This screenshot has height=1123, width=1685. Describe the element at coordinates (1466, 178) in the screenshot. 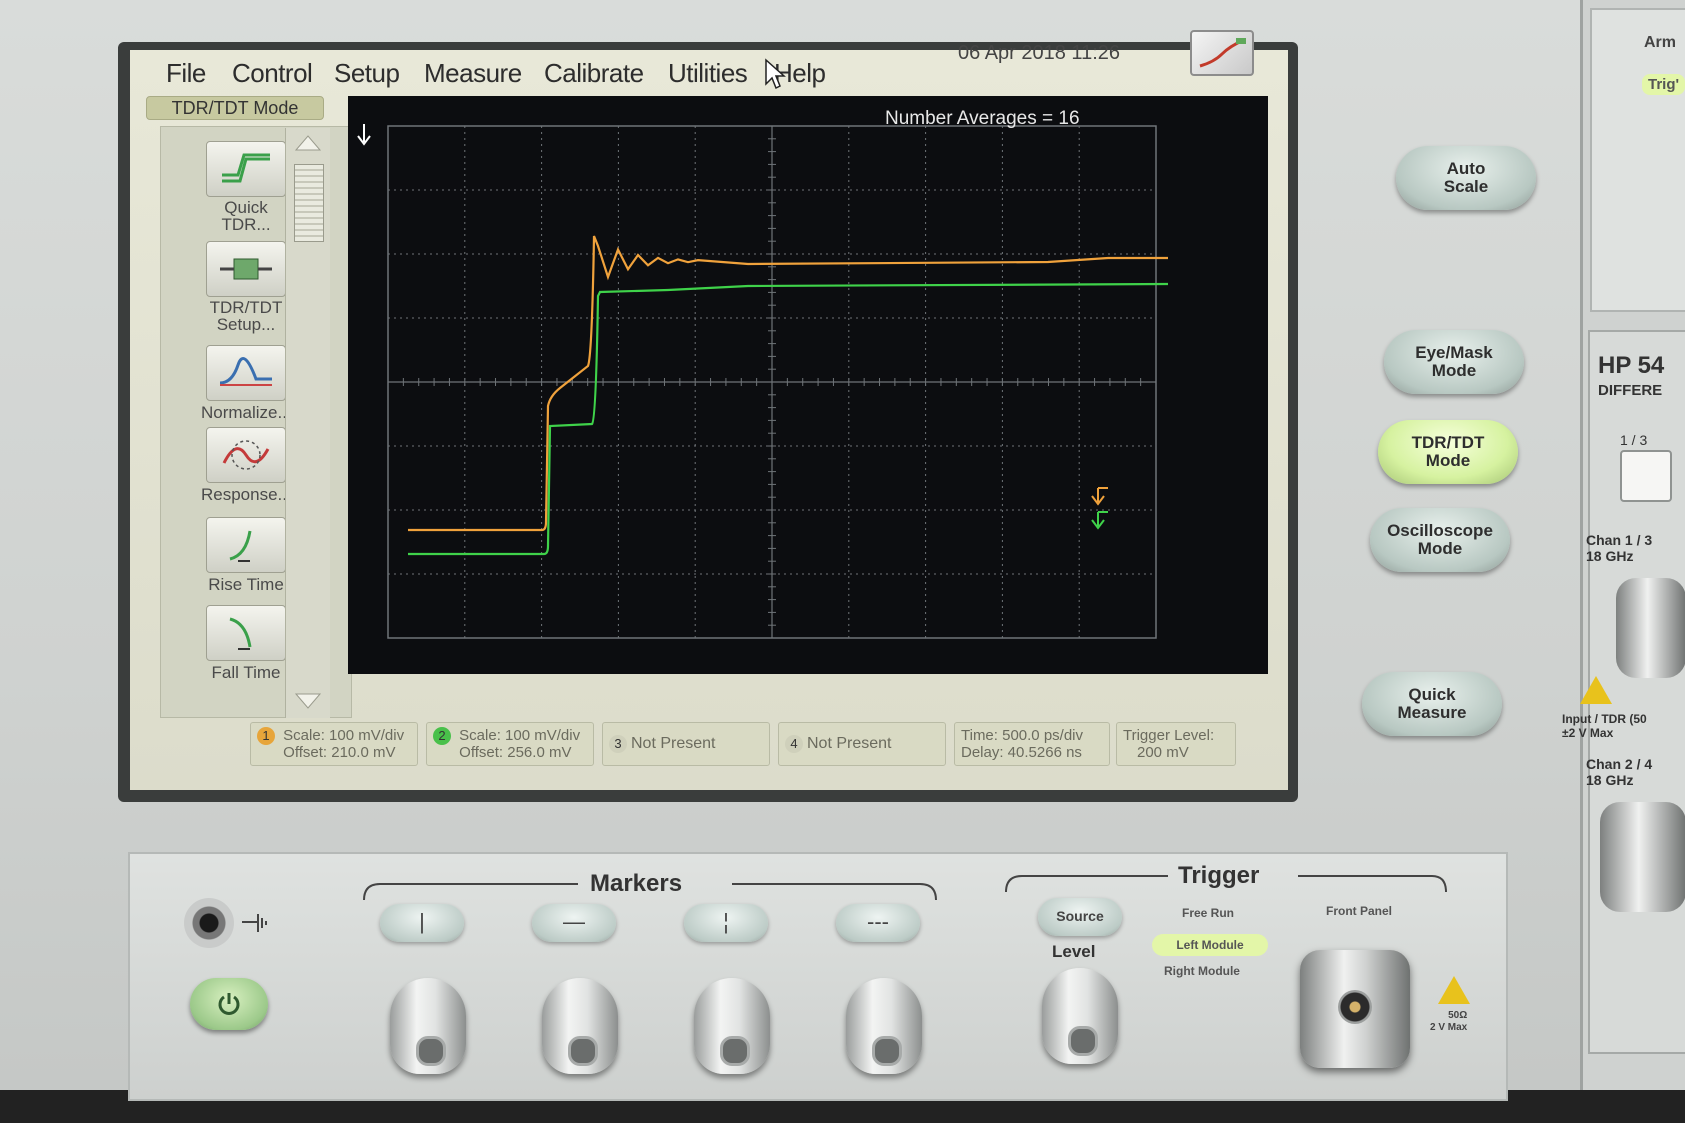

I see `auto-scale-button: Auto Scale` at that location.